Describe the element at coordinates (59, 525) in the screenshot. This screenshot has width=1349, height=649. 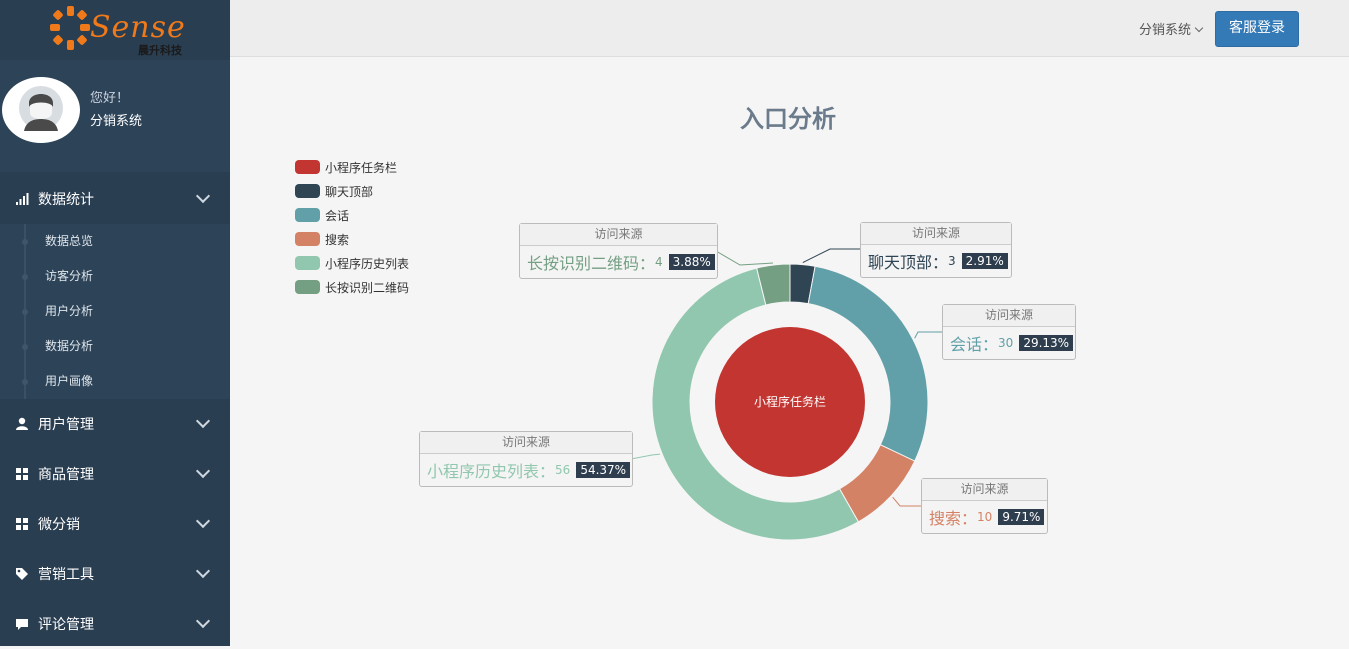
I see `sidebar-item-label: 微分销` at that location.